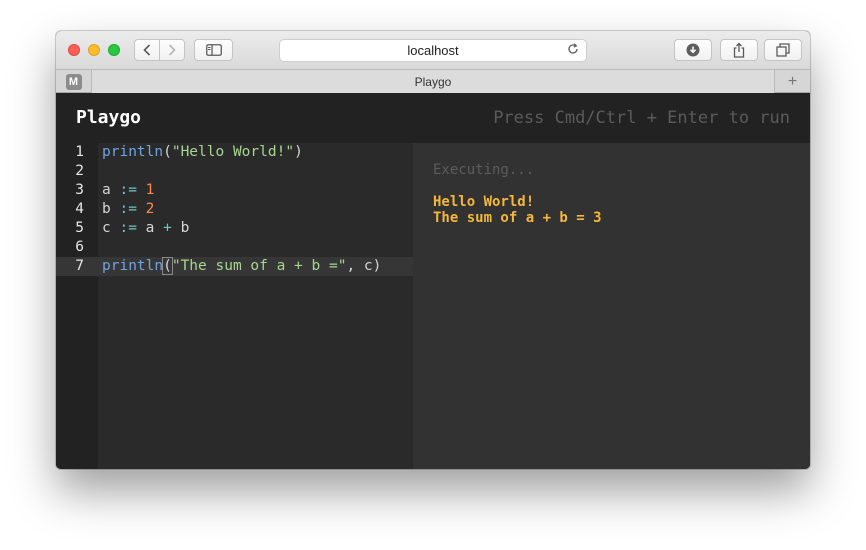 This screenshot has width=866, height=550. I want to click on back-button, so click(147, 50).